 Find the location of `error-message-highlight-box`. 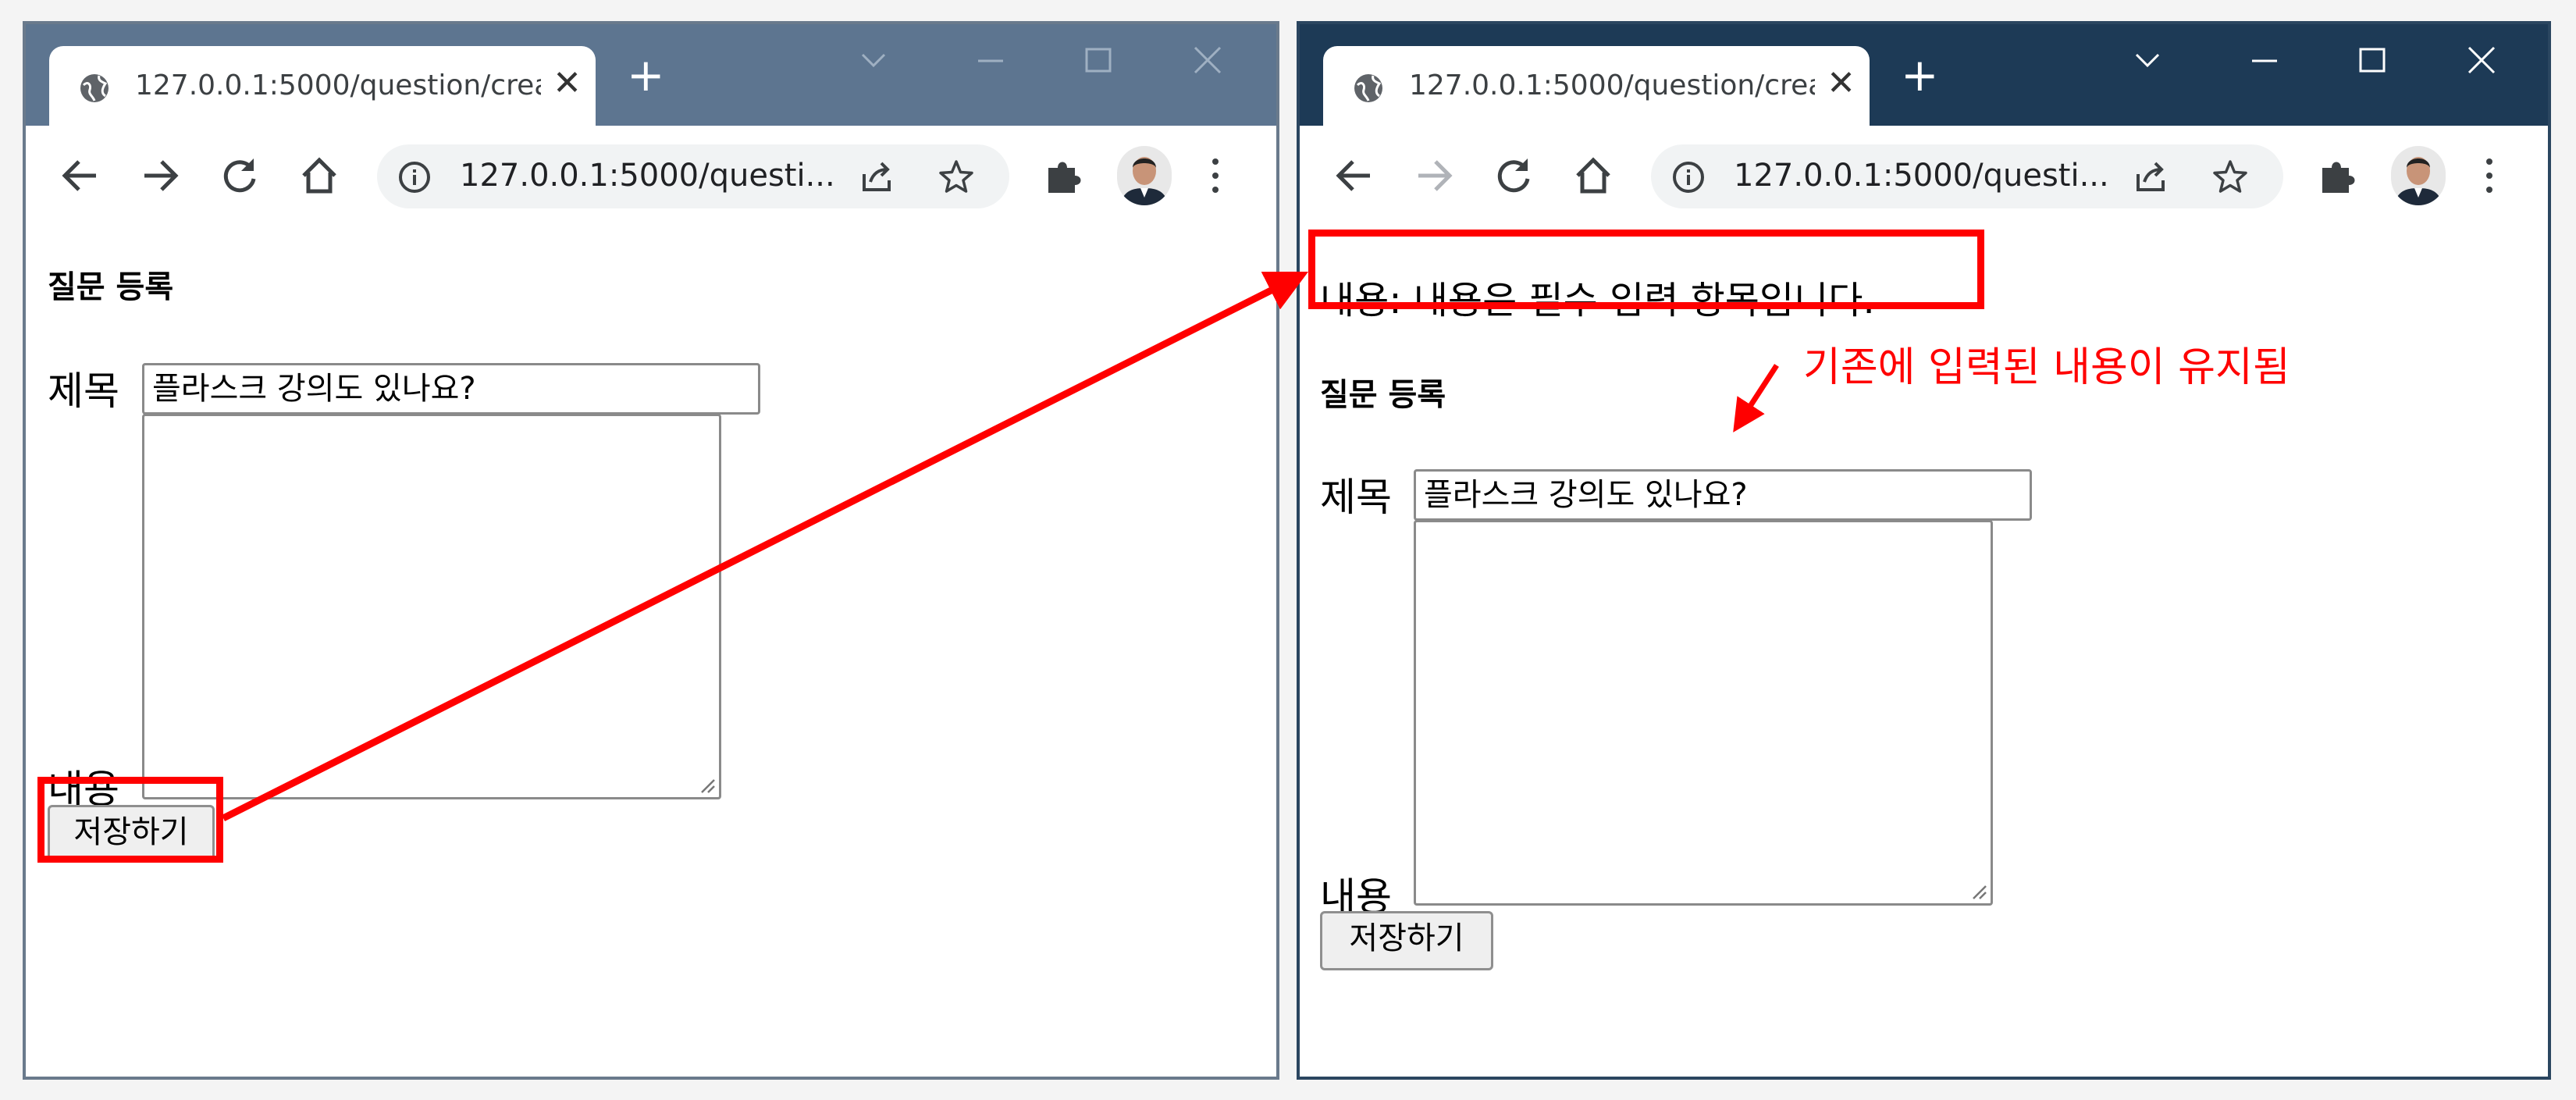

error-message-highlight-box is located at coordinates (1646, 269).